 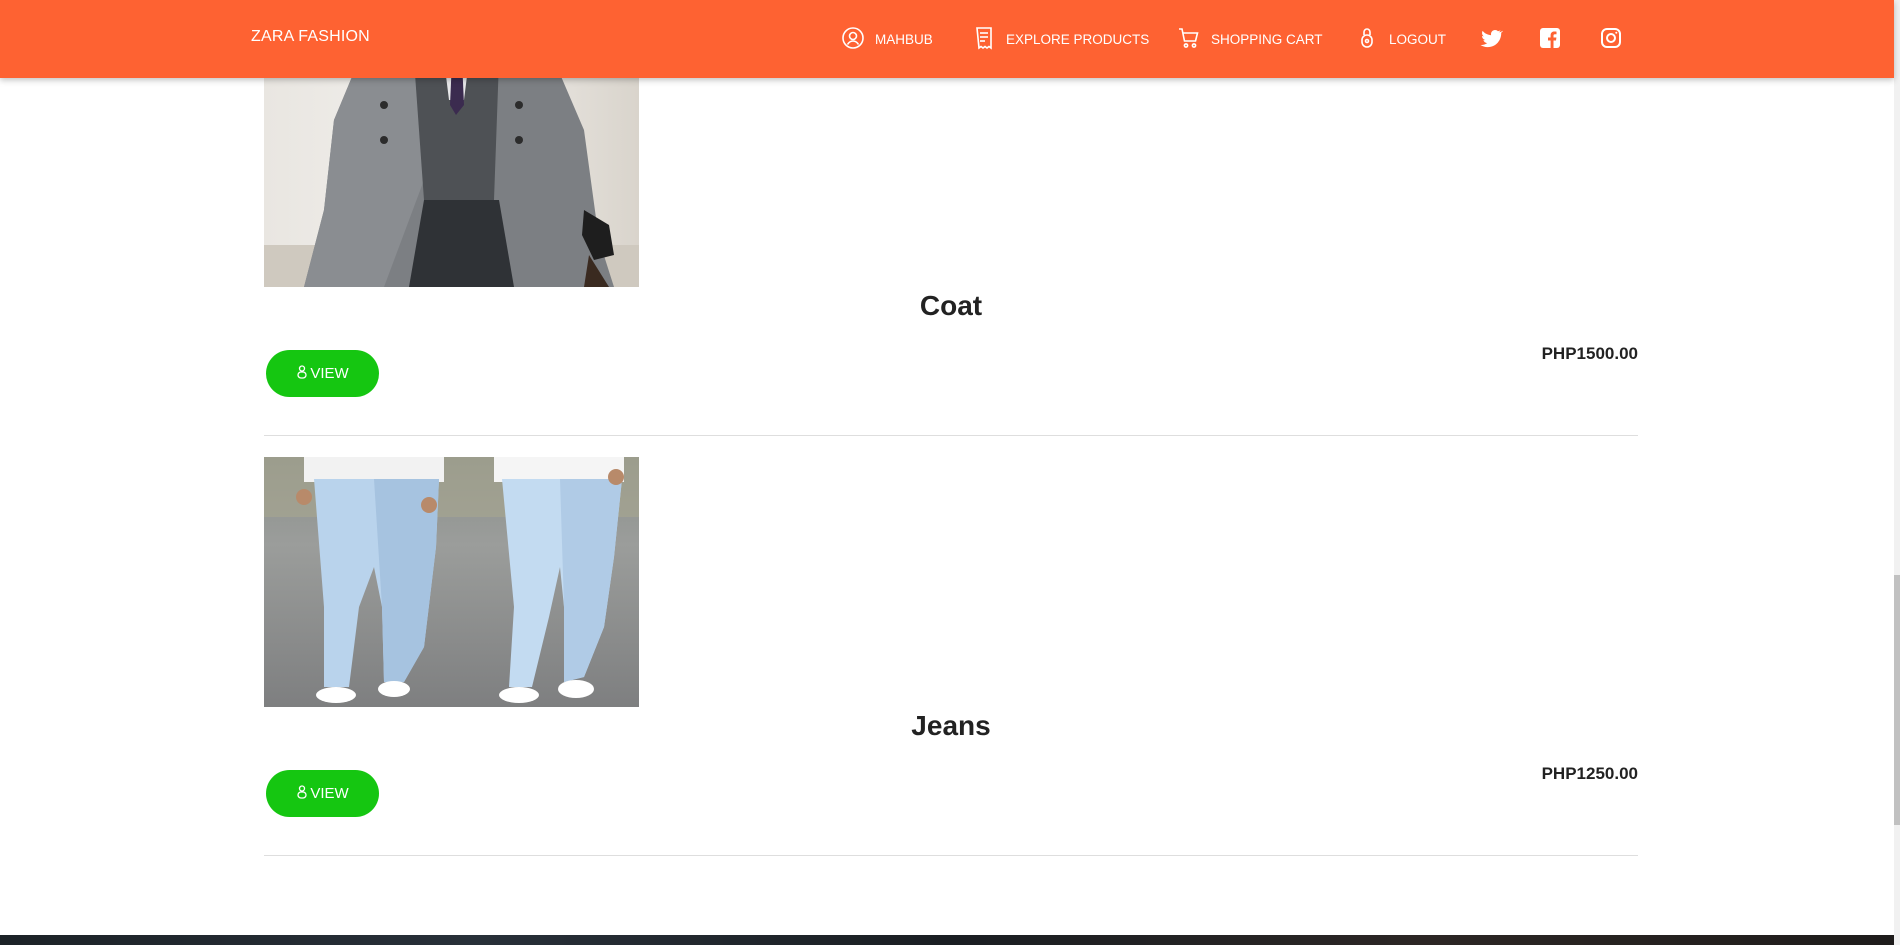 I want to click on nav-explore-label: EXPLORE PRODUCTS, so click(x=1078, y=39).